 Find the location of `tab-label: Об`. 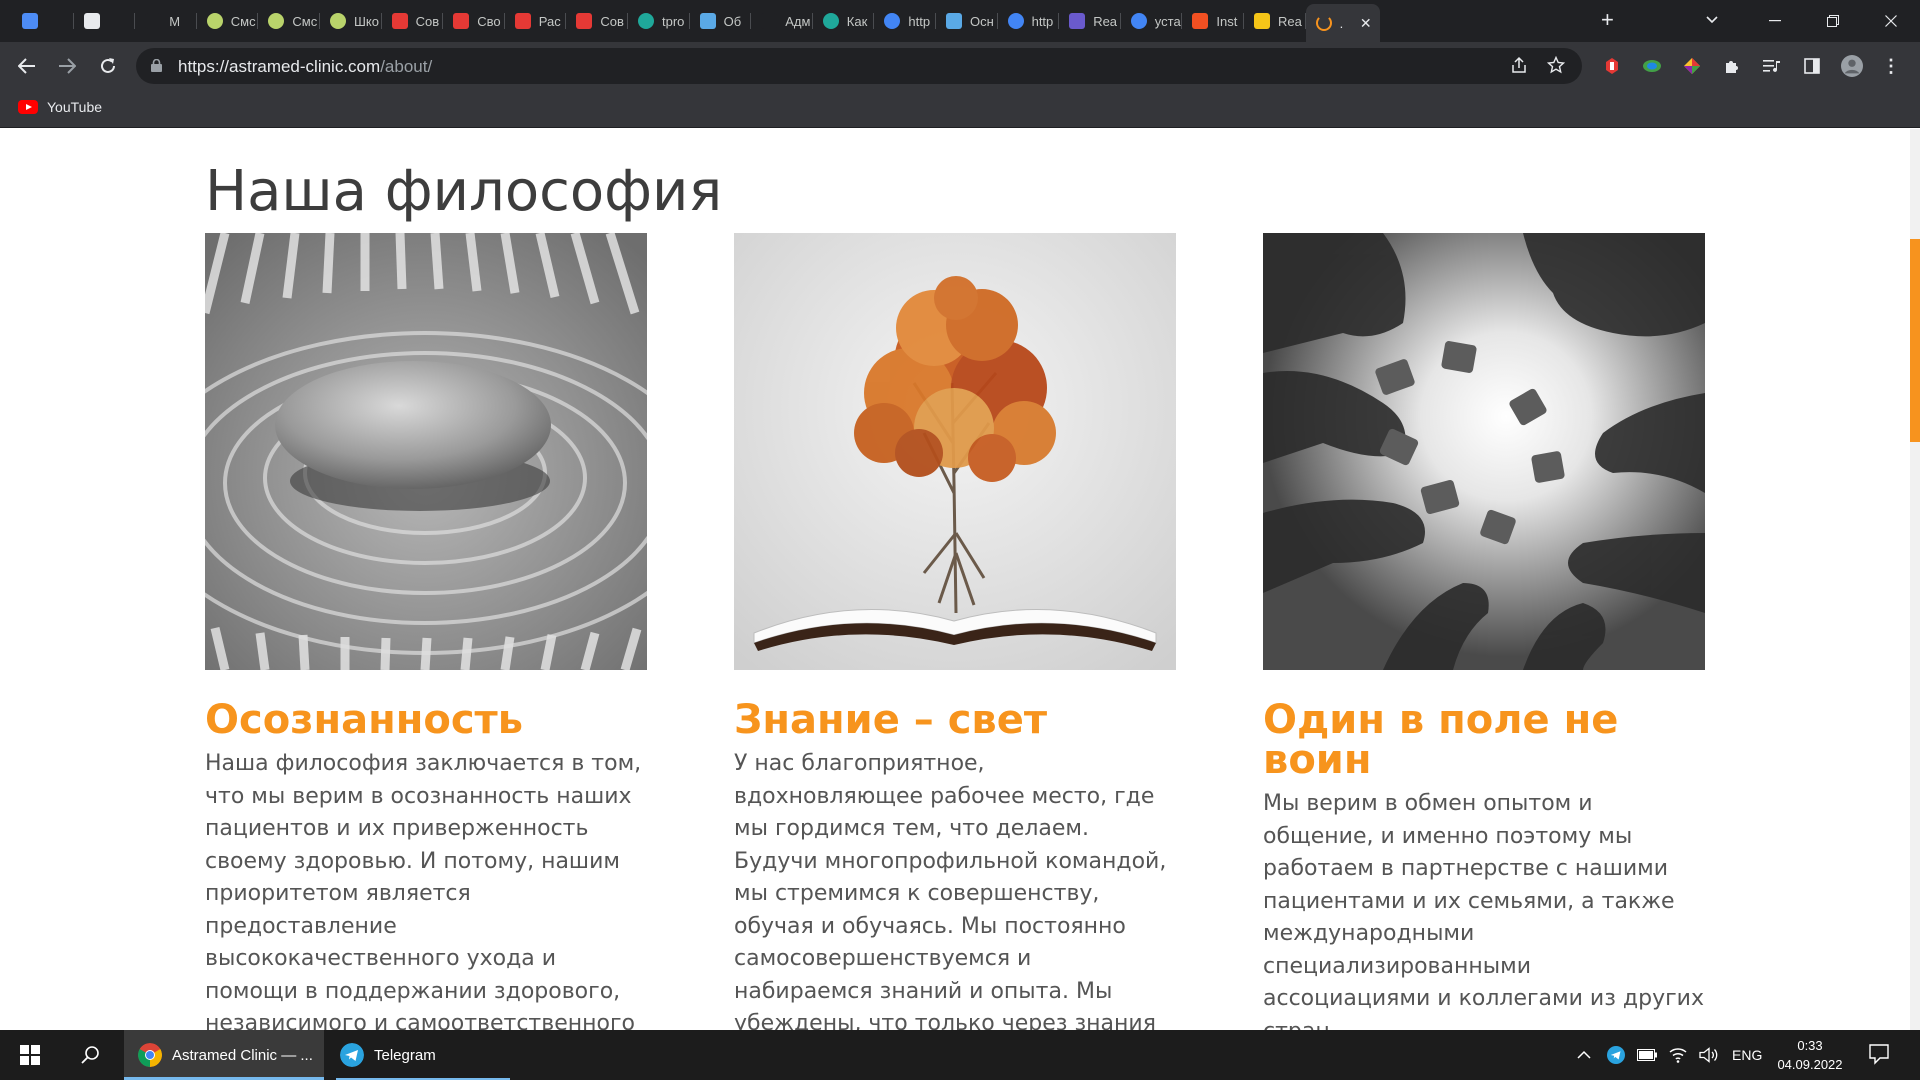

tab-label: Об is located at coordinates (732, 21).